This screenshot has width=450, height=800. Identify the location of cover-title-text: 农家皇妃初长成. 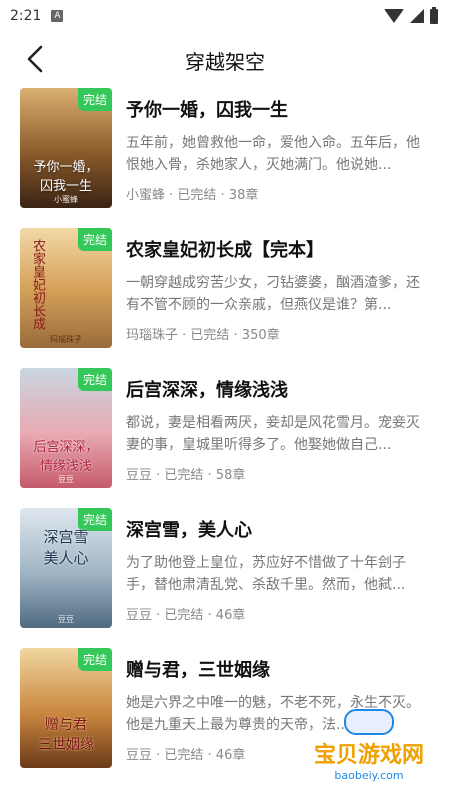
(37, 284).